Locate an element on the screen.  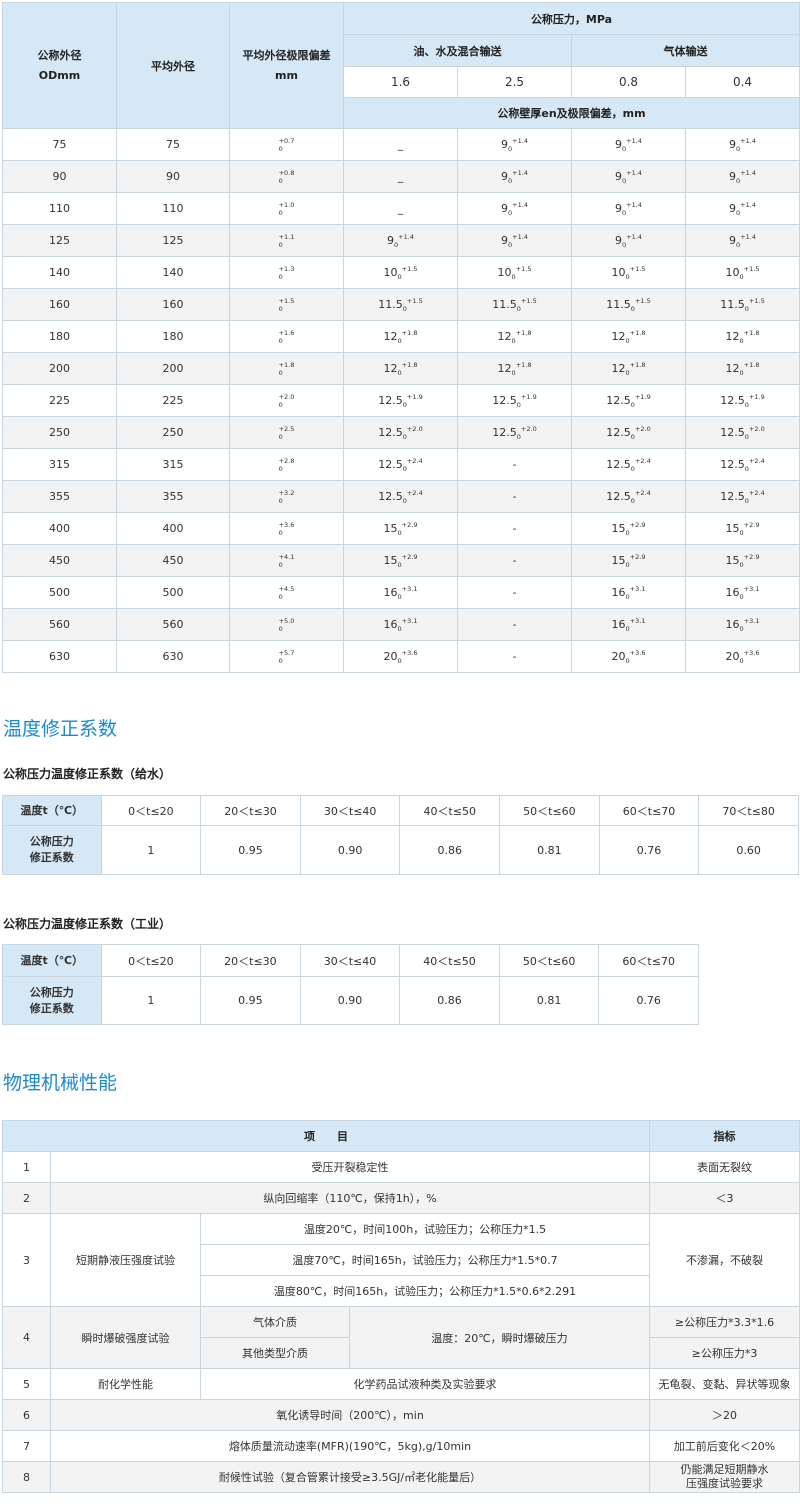
cell-od: 400 is located at coordinates (59, 528).